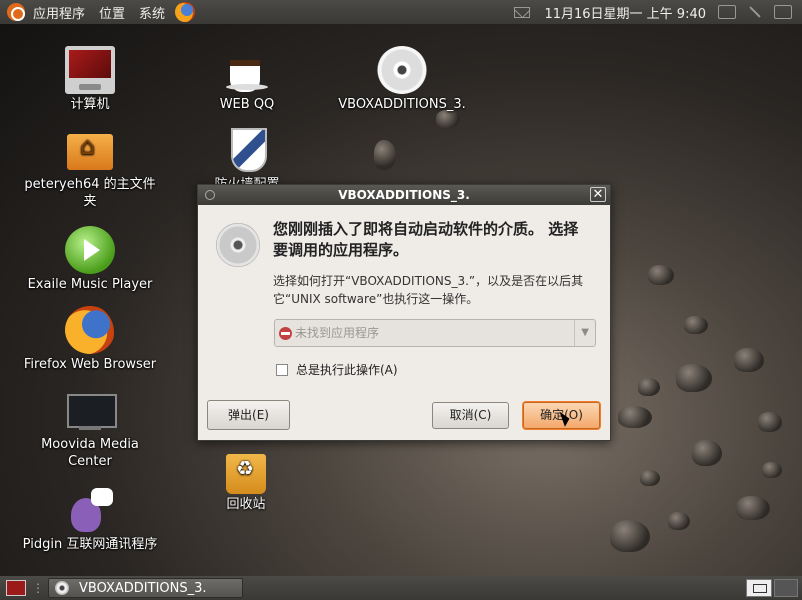  I want to click on network-icon, so click(755, 12).